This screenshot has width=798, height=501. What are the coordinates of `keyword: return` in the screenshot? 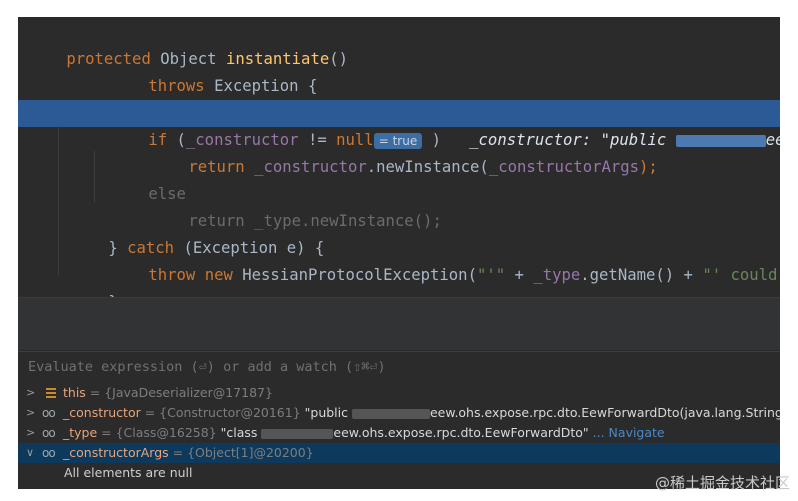 It's located at (216, 167).